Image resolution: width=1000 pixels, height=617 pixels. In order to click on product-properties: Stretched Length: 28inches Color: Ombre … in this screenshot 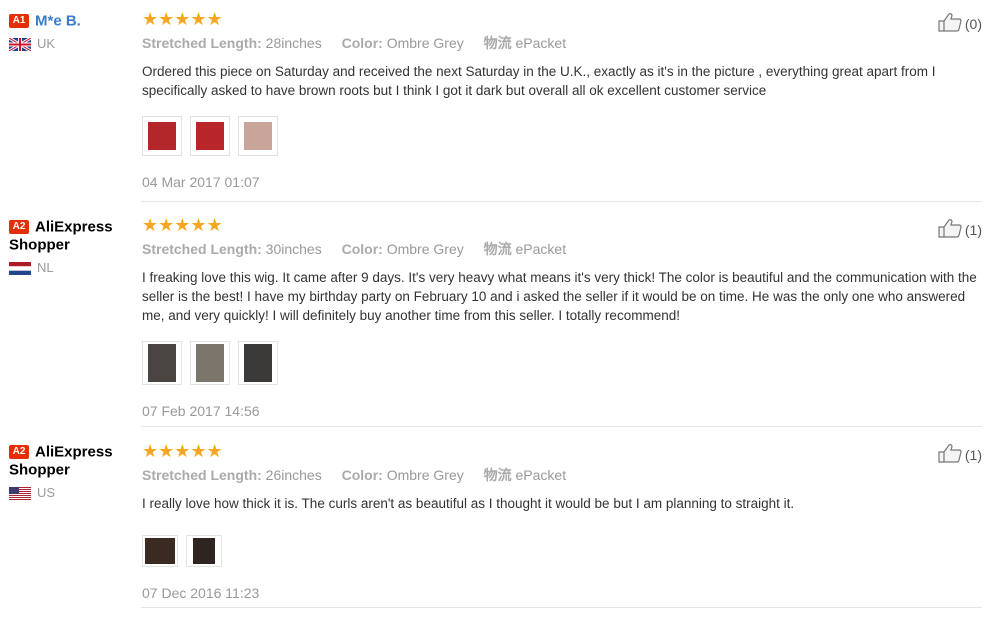, I will do `click(562, 43)`.